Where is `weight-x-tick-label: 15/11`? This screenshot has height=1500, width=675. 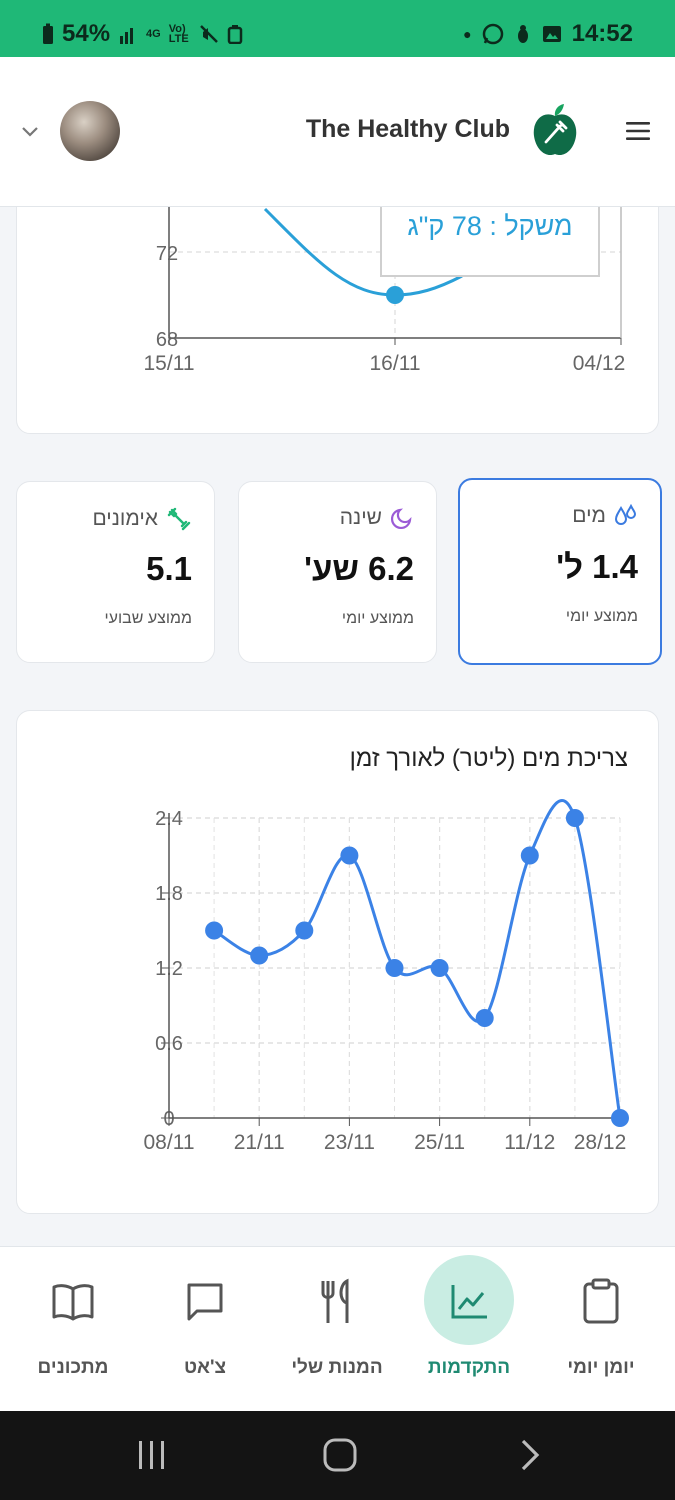 weight-x-tick-label: 15/11 is located at coordinates (169, 363).